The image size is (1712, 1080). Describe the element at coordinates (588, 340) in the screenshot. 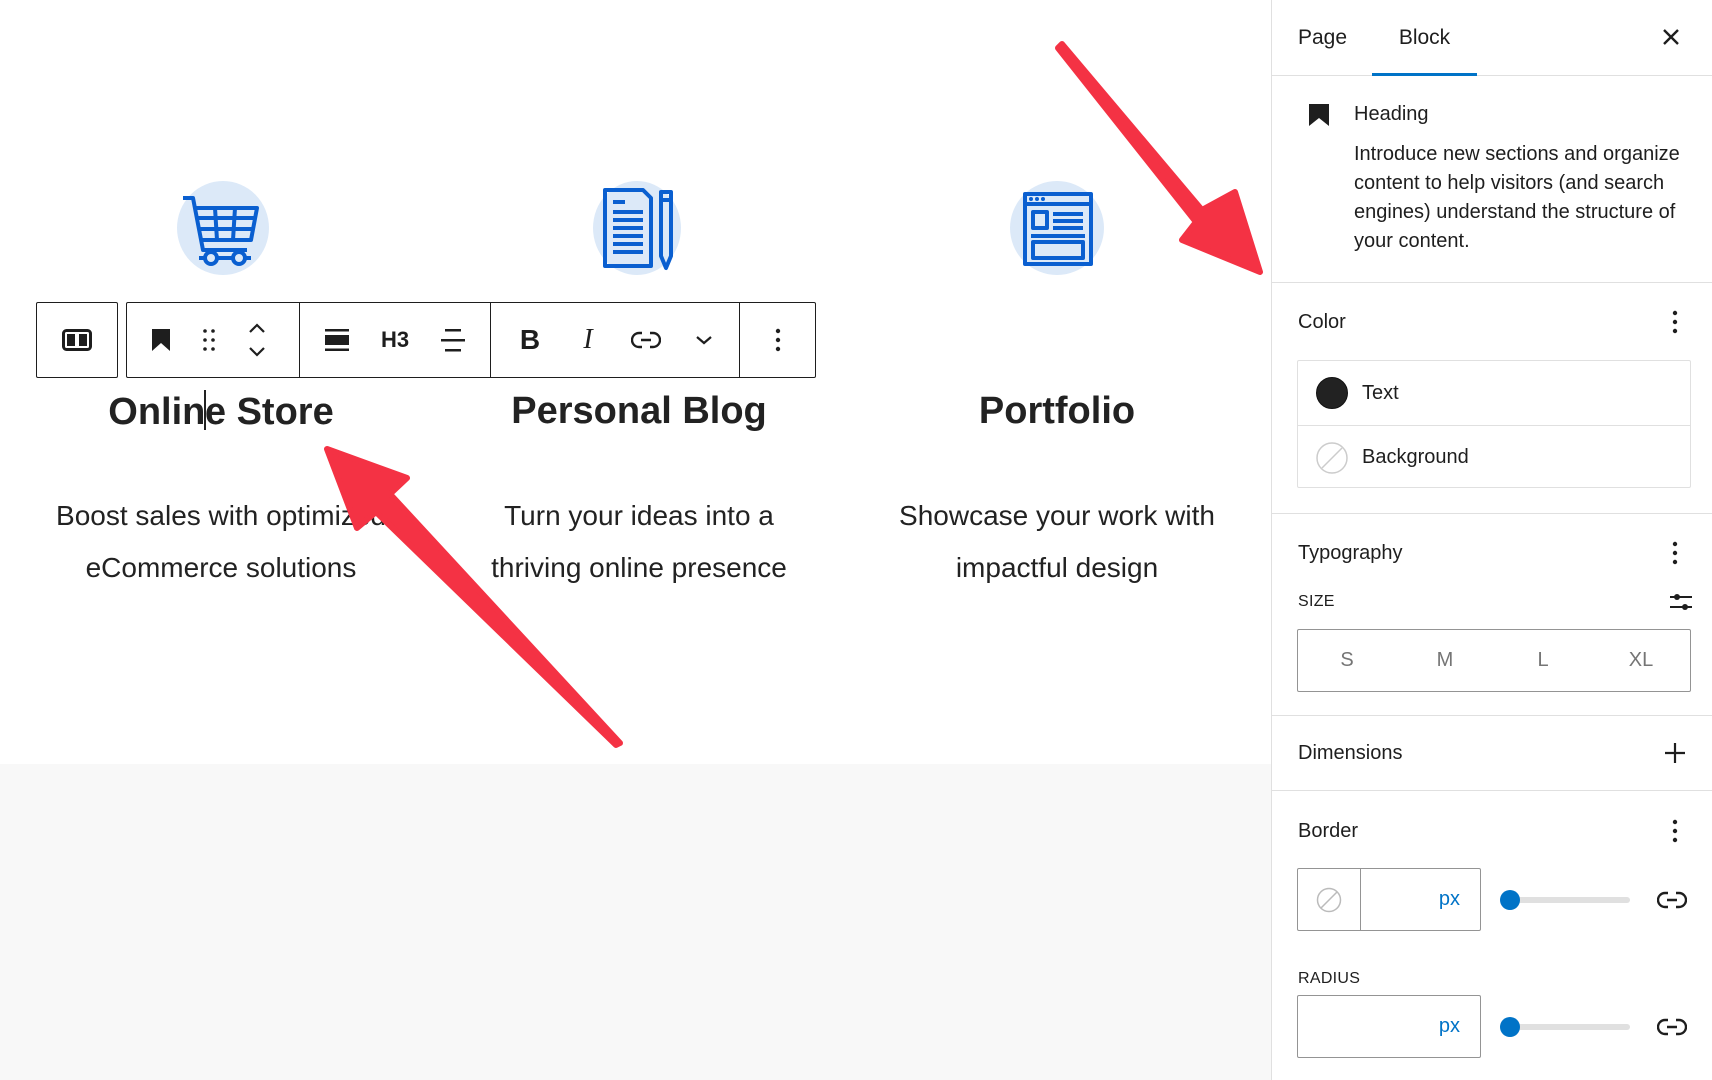

I see `italic-button: I` at that location.